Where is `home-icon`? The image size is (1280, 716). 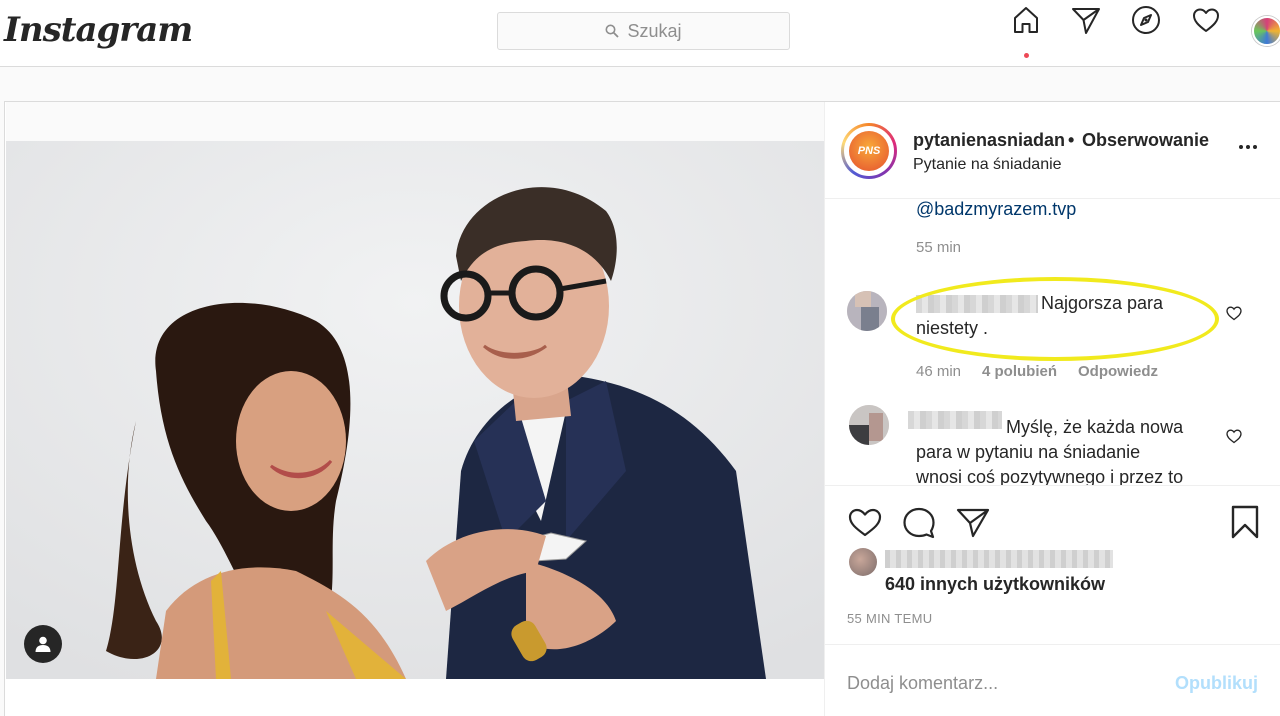
home-icon is located at coordinates (1026, 20).